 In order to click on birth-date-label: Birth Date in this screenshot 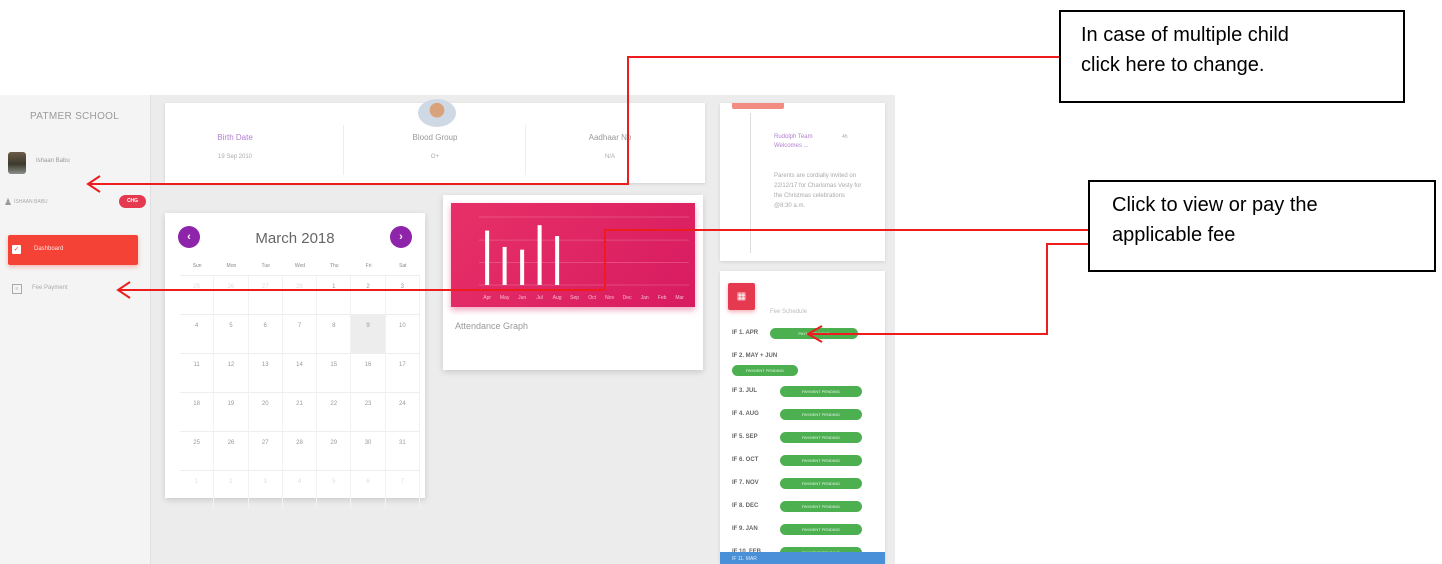, I will do `click(235, 137)`.